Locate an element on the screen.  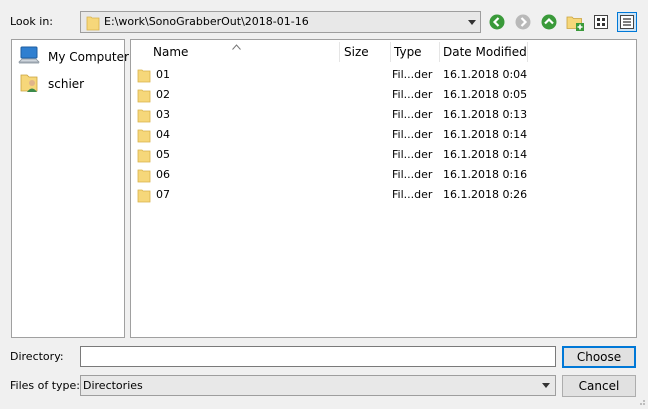
sidebar-item-schier: schier is located at coordinates (51, 84).